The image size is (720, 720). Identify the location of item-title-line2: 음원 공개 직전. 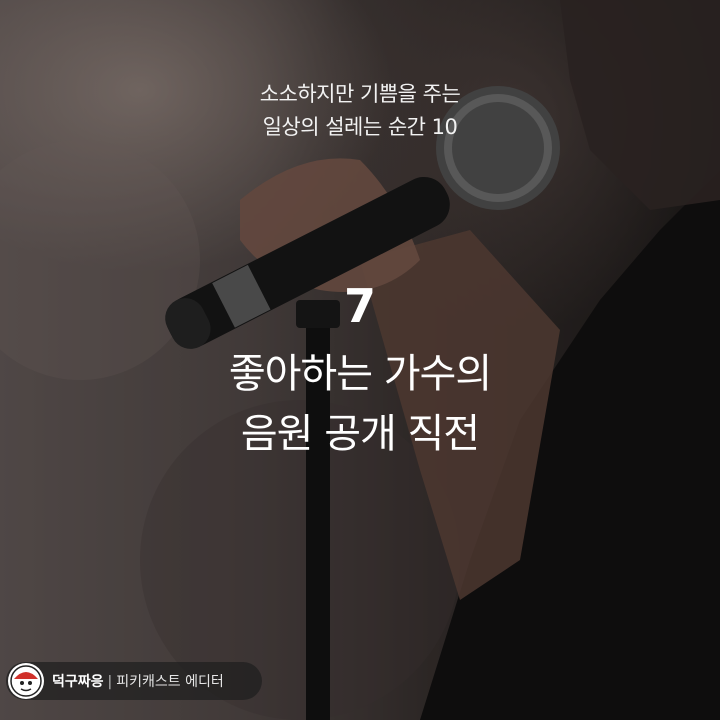
(360, 434).